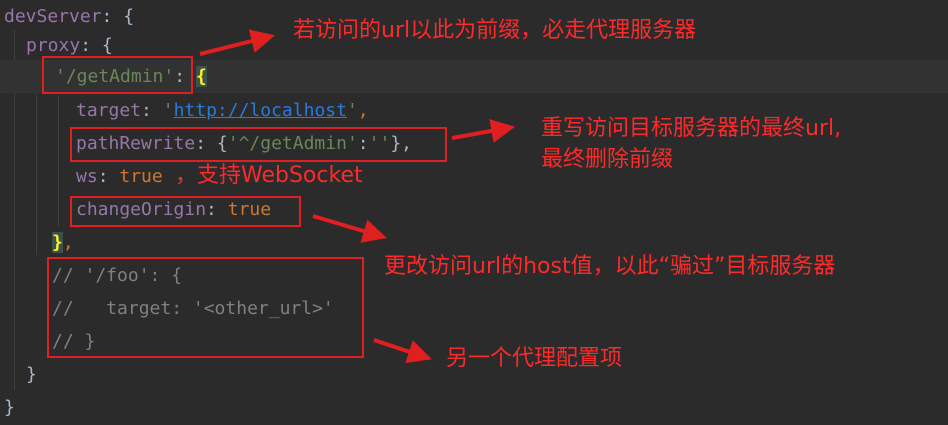  Describe the element at coordinates (691, 128) in the screenshot. I see `rewrite-annotation-line1: 重写访问目标服务器的最终url,` at that location.